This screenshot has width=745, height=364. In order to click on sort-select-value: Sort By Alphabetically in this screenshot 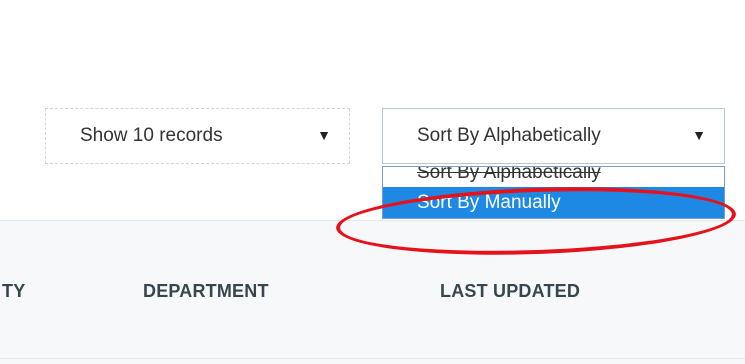, I will do `click(509, 135)`.